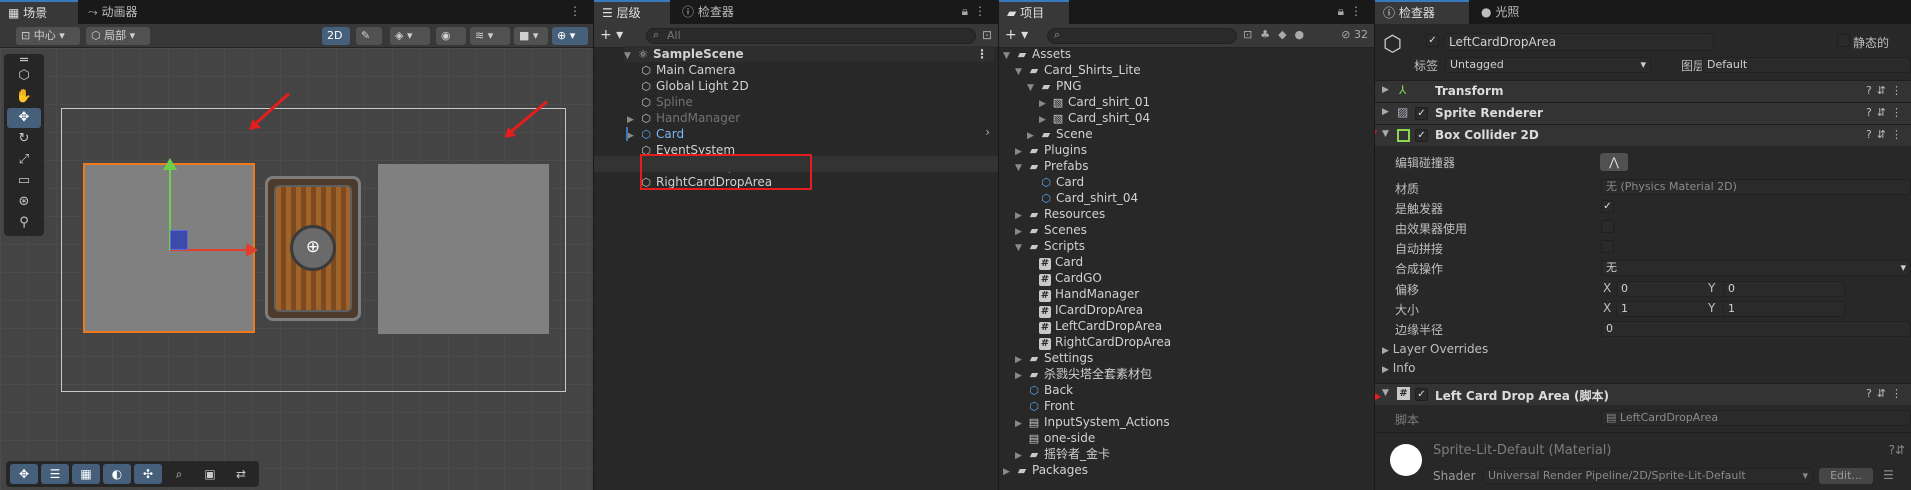  Describe the element at coordinates (1055, 262) in the screenshot. I see `project-item-script: # Card` at that location.